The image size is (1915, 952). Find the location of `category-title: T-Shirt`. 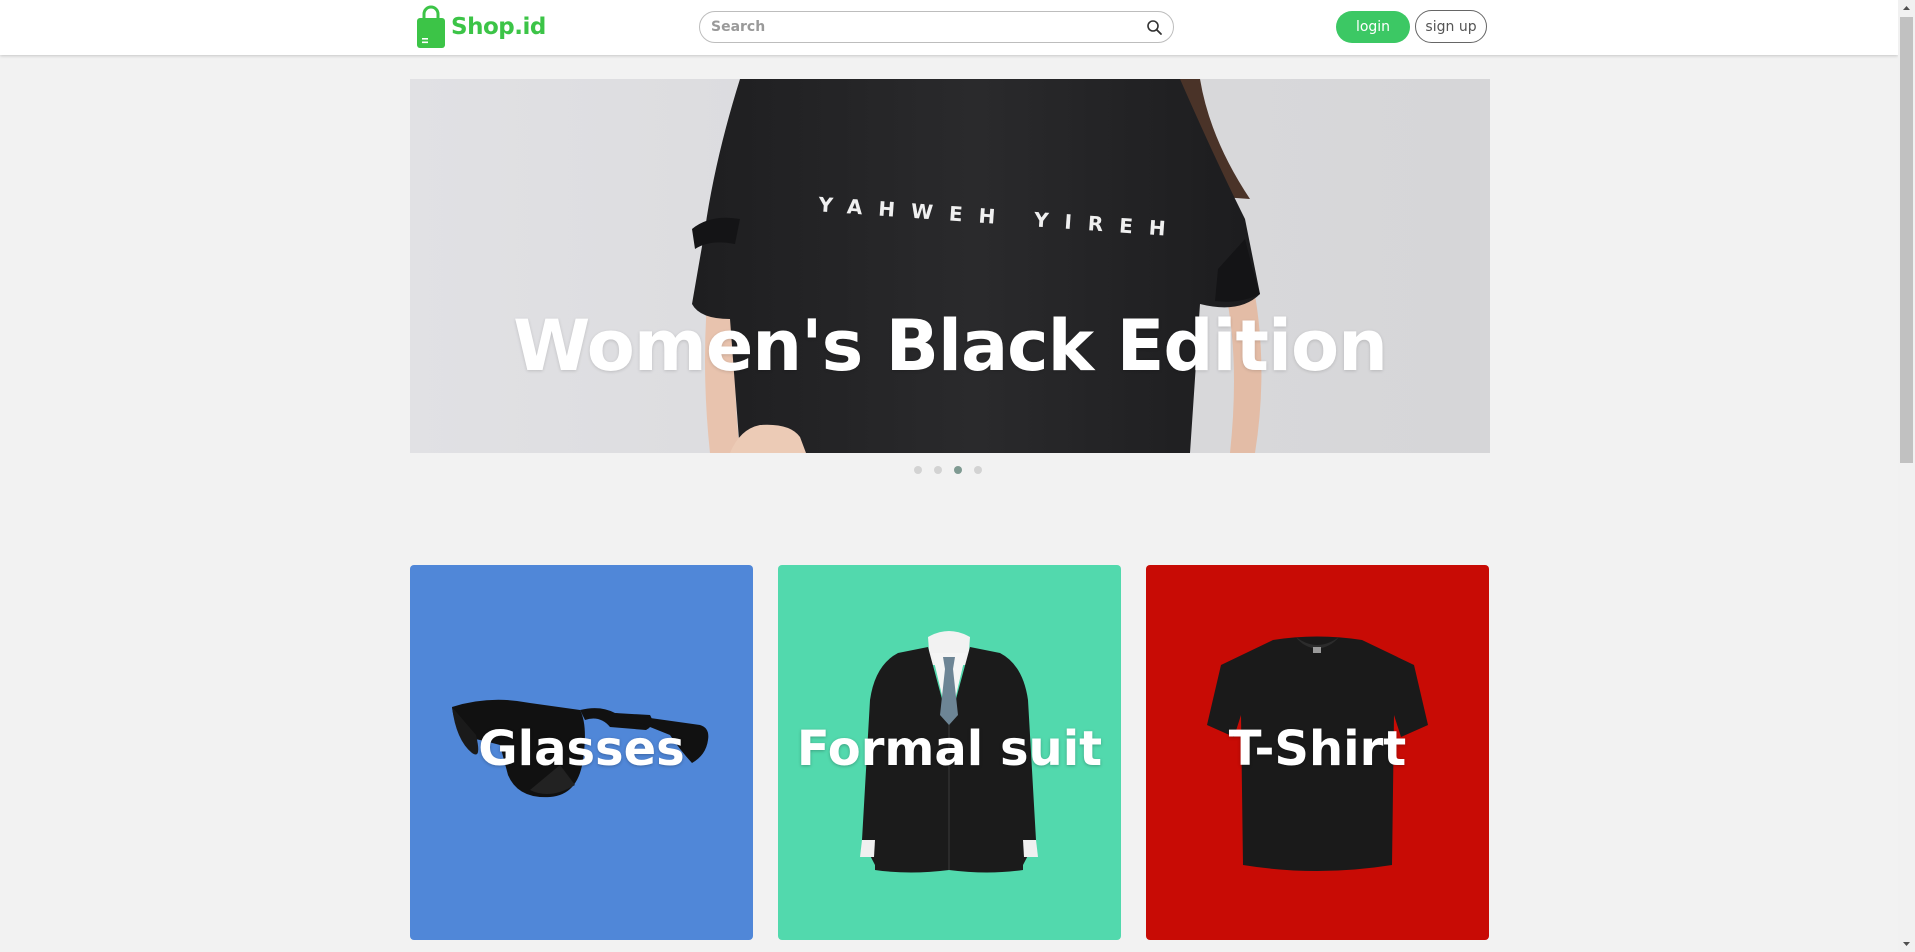

category-title: T-Shirt is located at coordinates (1317, 749).